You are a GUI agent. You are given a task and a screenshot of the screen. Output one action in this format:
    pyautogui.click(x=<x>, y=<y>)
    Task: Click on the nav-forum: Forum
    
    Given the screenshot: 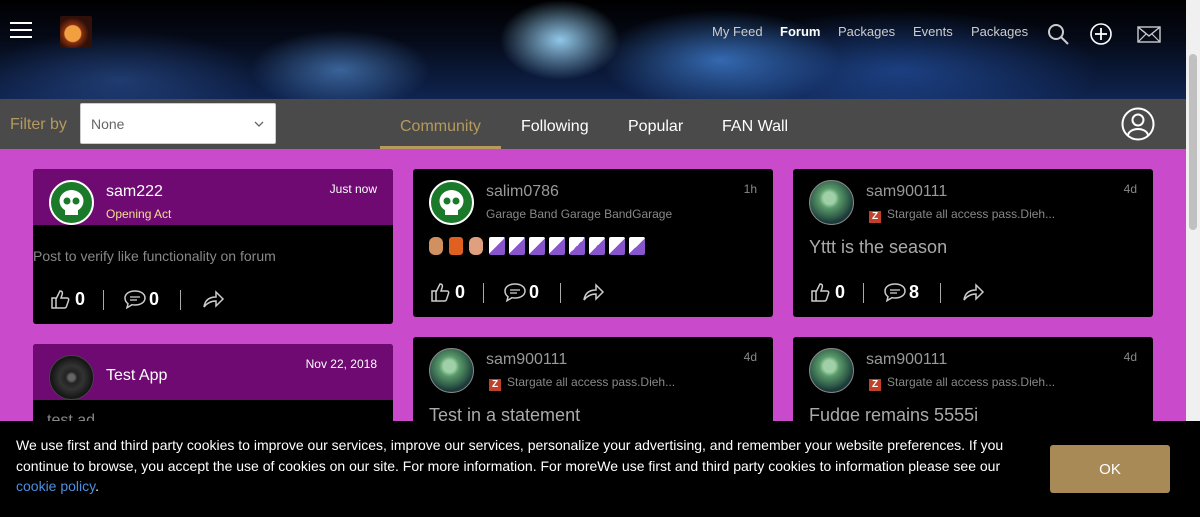 What is the action you would take?
    pyautogui.click(x=800, y=31)
    